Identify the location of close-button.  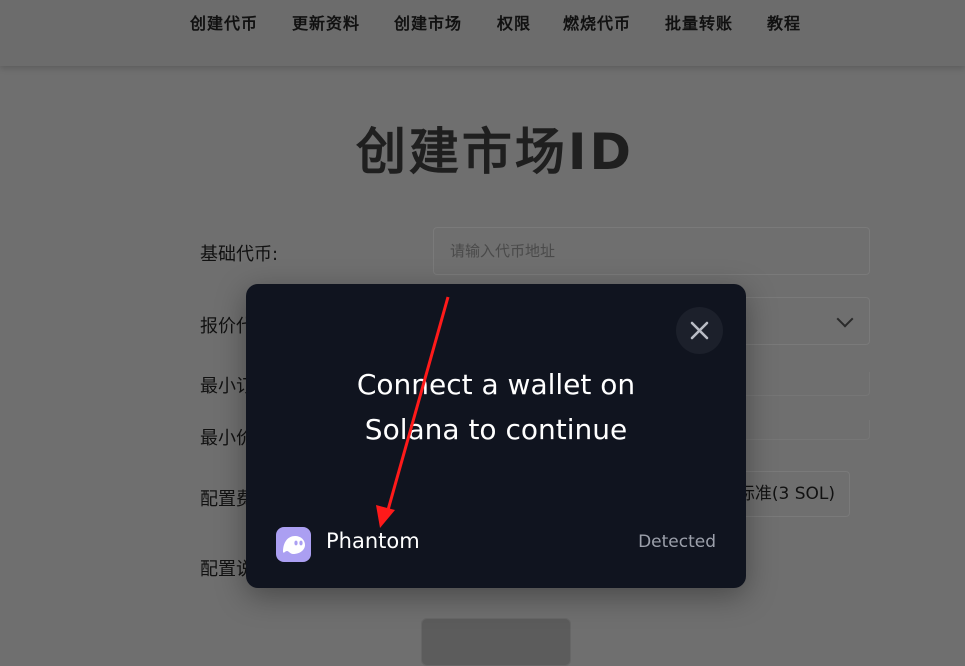
(699, 330).